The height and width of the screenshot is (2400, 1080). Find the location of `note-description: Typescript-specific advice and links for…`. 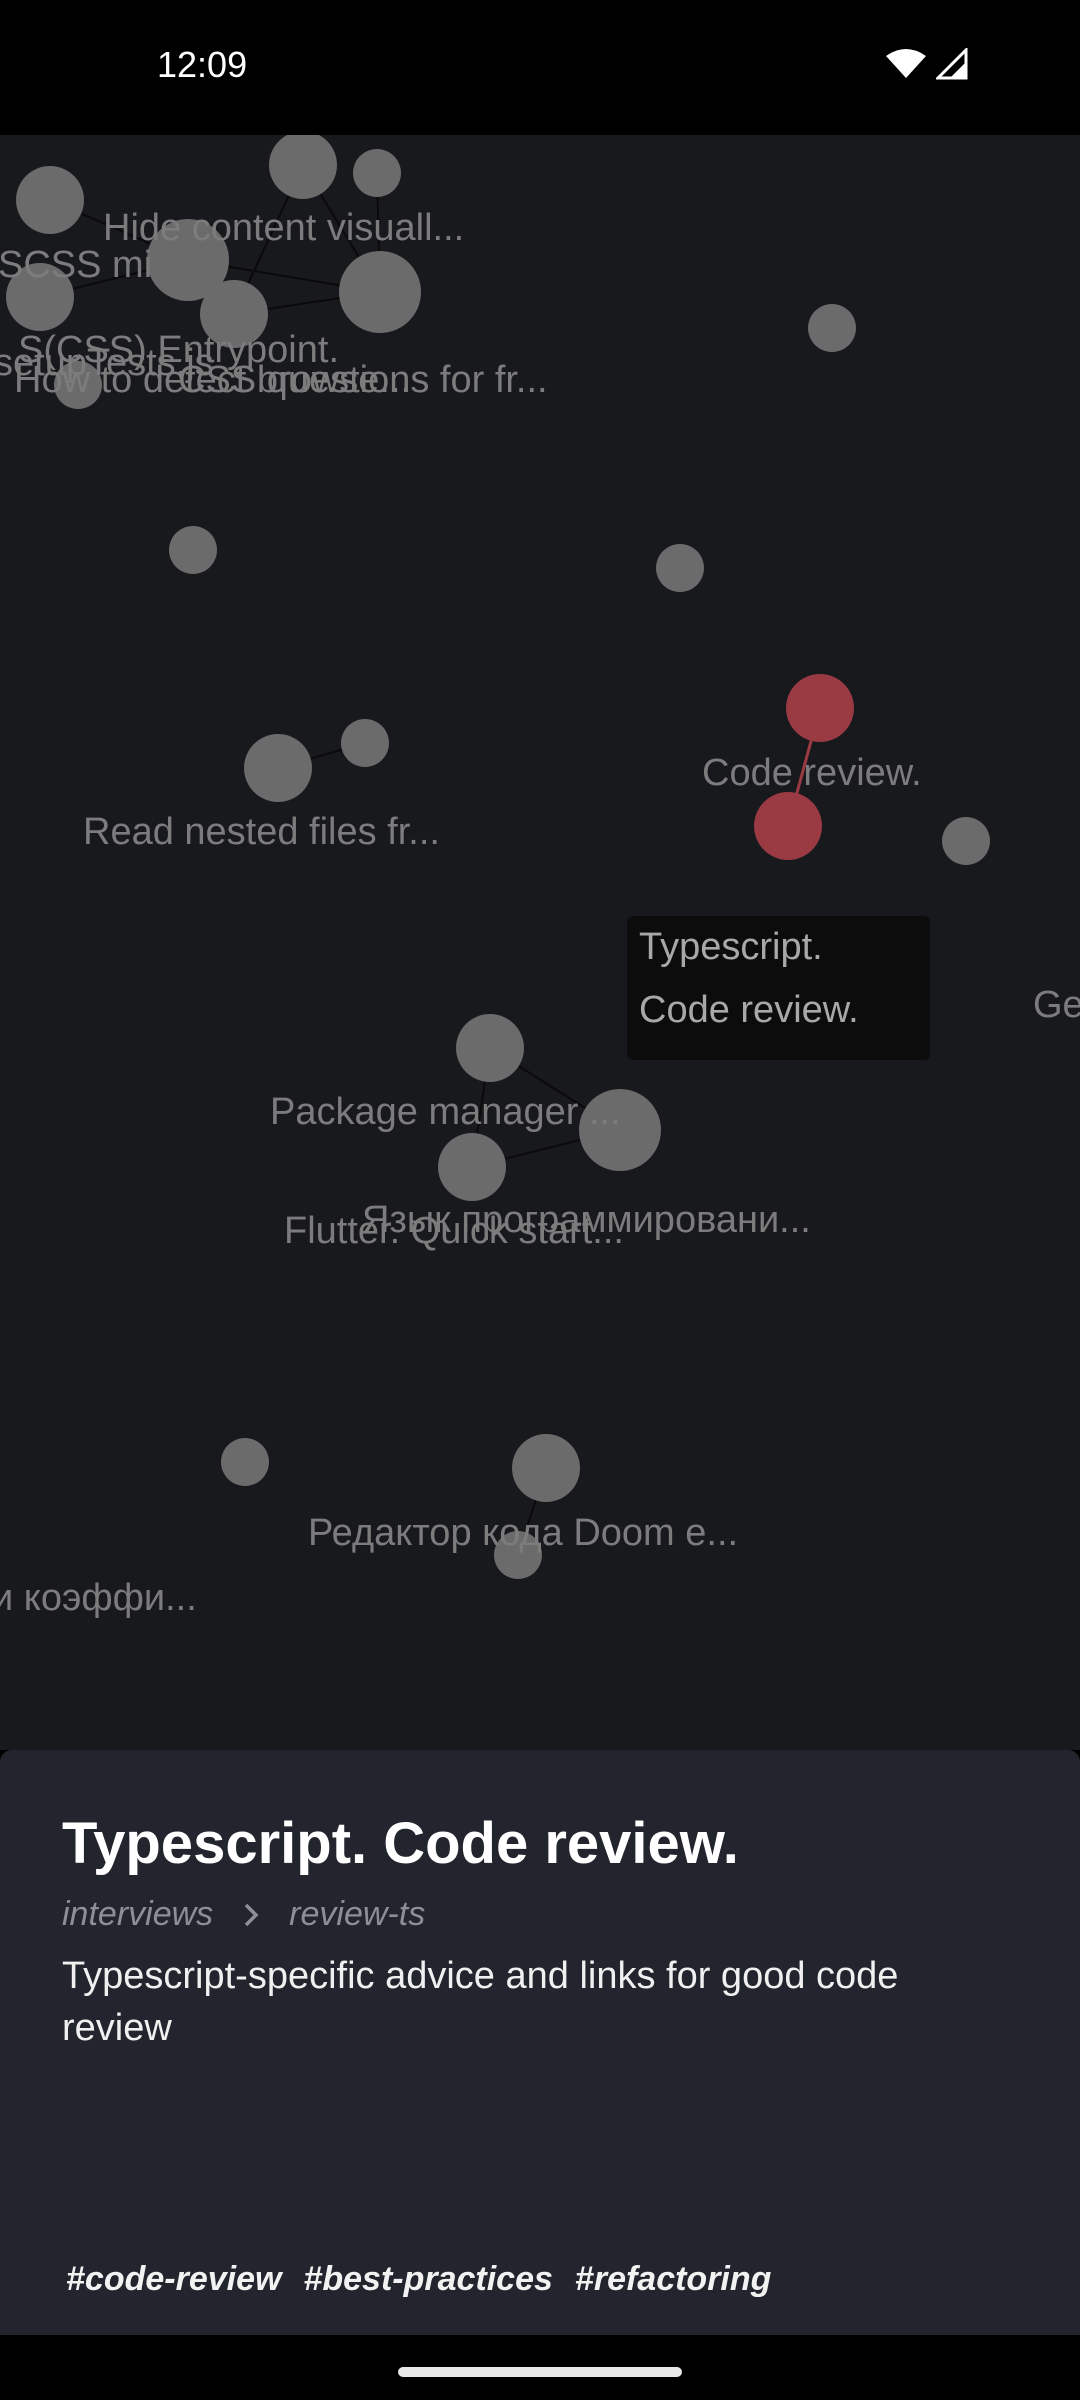

note-description: Typescript-specific advice and links for… is located at coordinates (480, 2002).